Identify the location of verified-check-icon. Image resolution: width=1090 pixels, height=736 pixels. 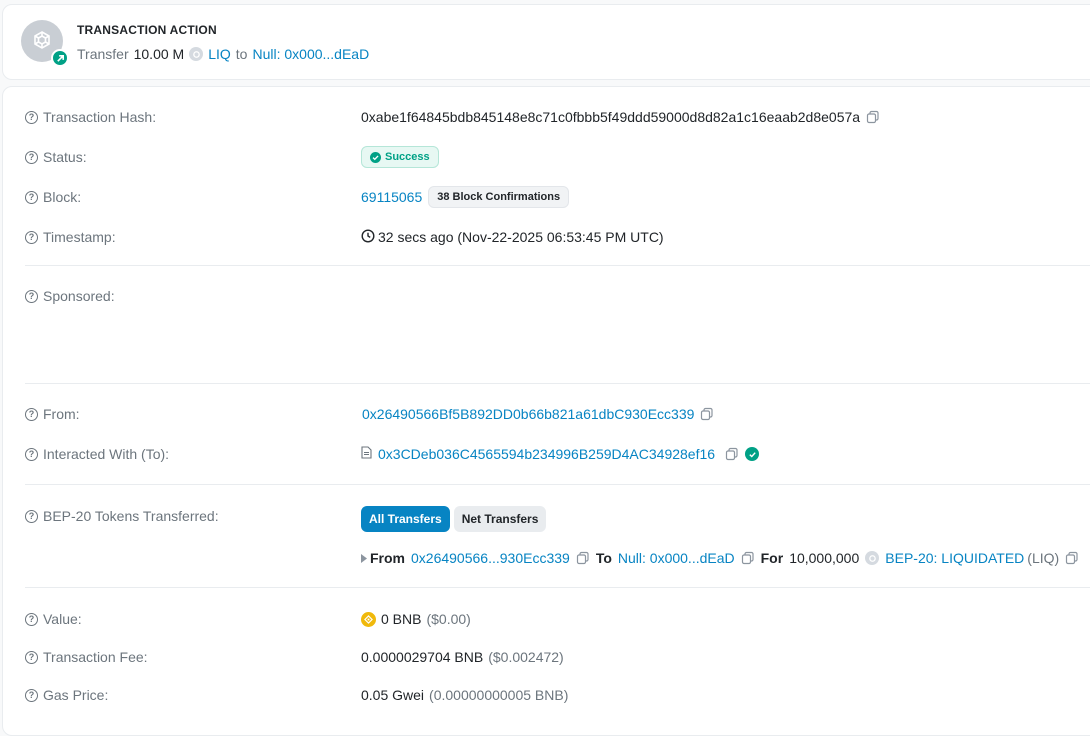
(752, 454).